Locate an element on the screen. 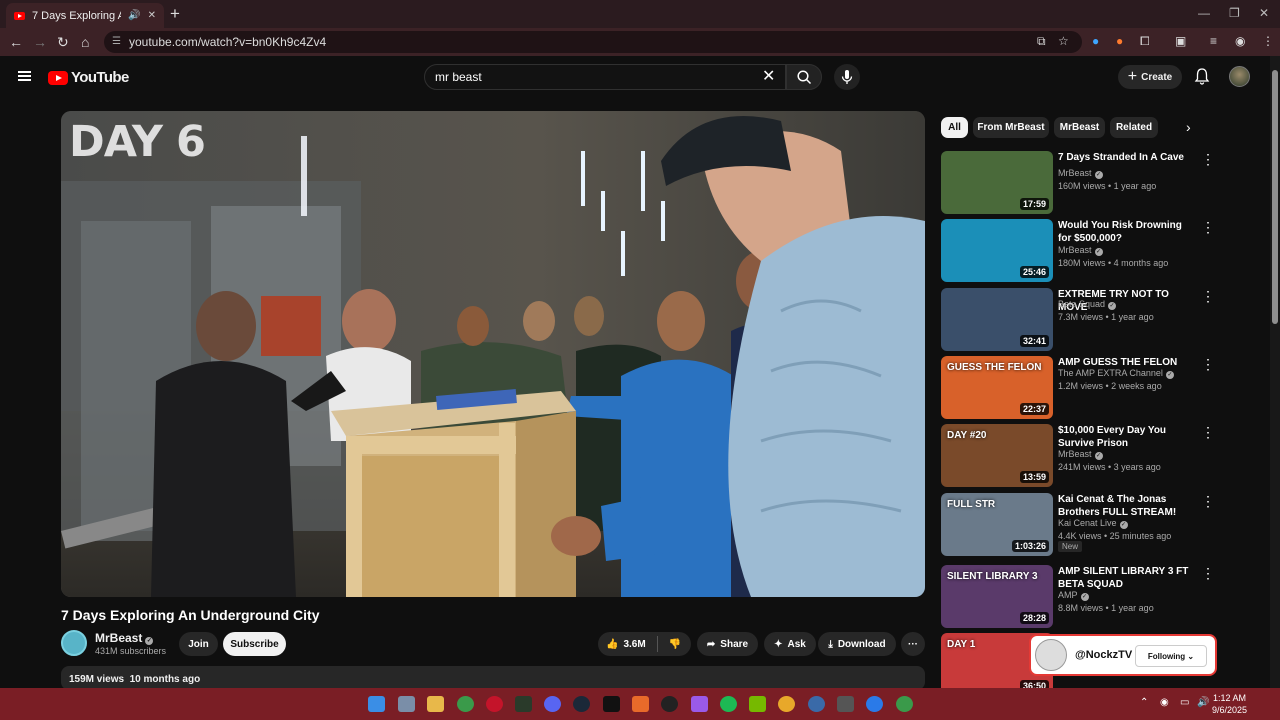  chrome-app-icon is located at coordinates (465, 704).